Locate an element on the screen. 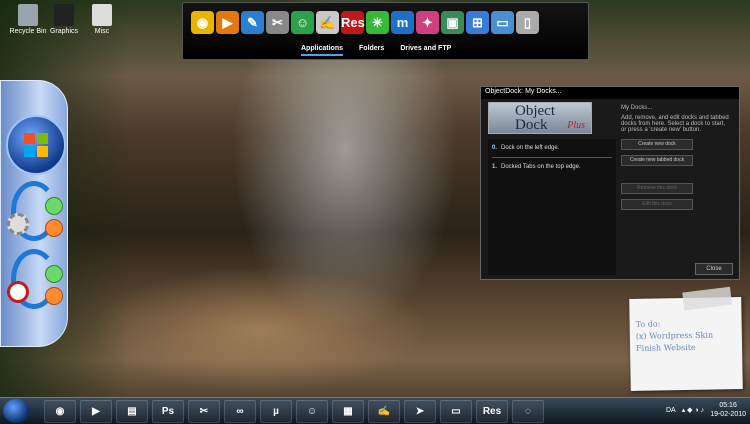 This screenshot has width=750, height=424. note-line: Finish Website is located at coordinates (665, 347).